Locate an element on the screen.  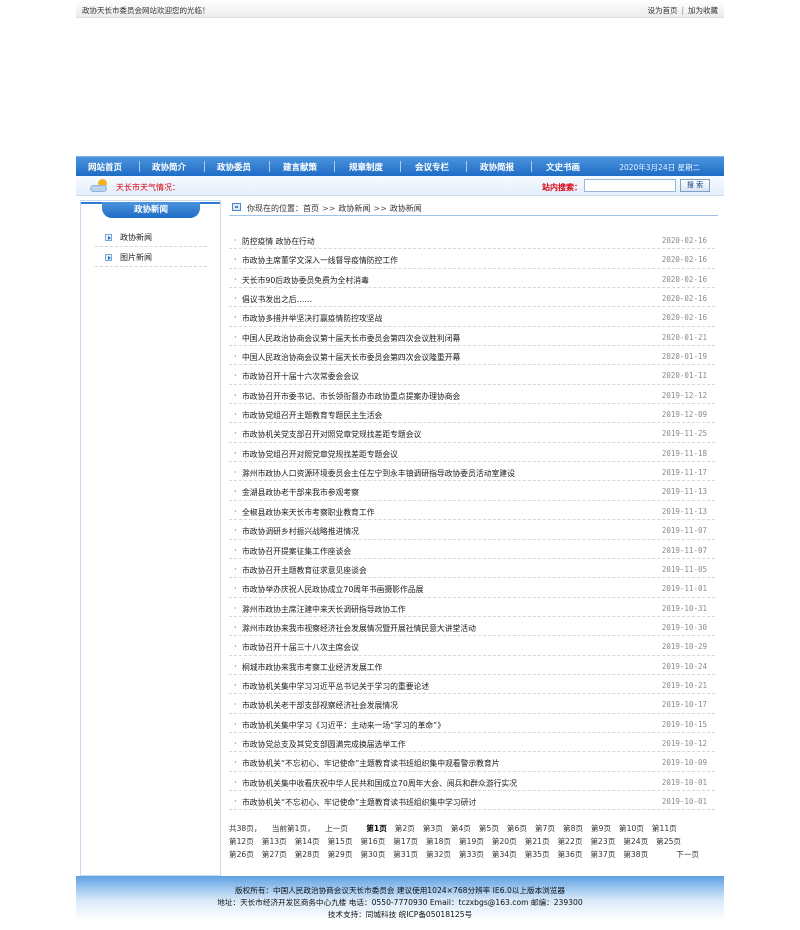
news-title: 中国人民政治协商会议第十届天长市委员会第四次会议隆重开幕 is located at coordinates (351, 357).